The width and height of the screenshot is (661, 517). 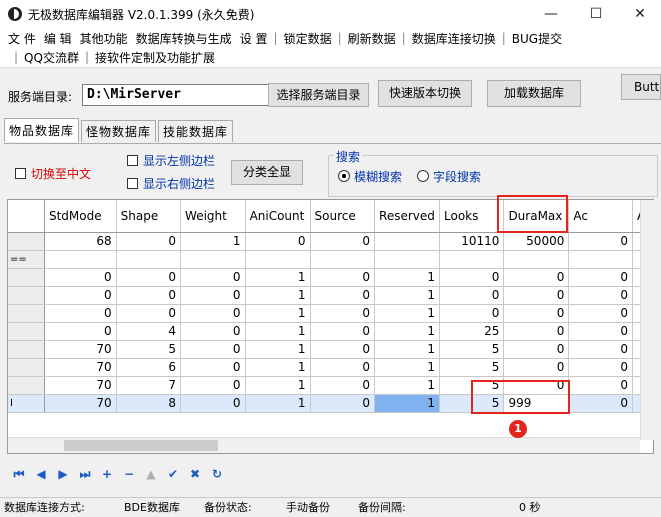 I want to click on tab-items: 物品数据库, so click(x=42, y=130).